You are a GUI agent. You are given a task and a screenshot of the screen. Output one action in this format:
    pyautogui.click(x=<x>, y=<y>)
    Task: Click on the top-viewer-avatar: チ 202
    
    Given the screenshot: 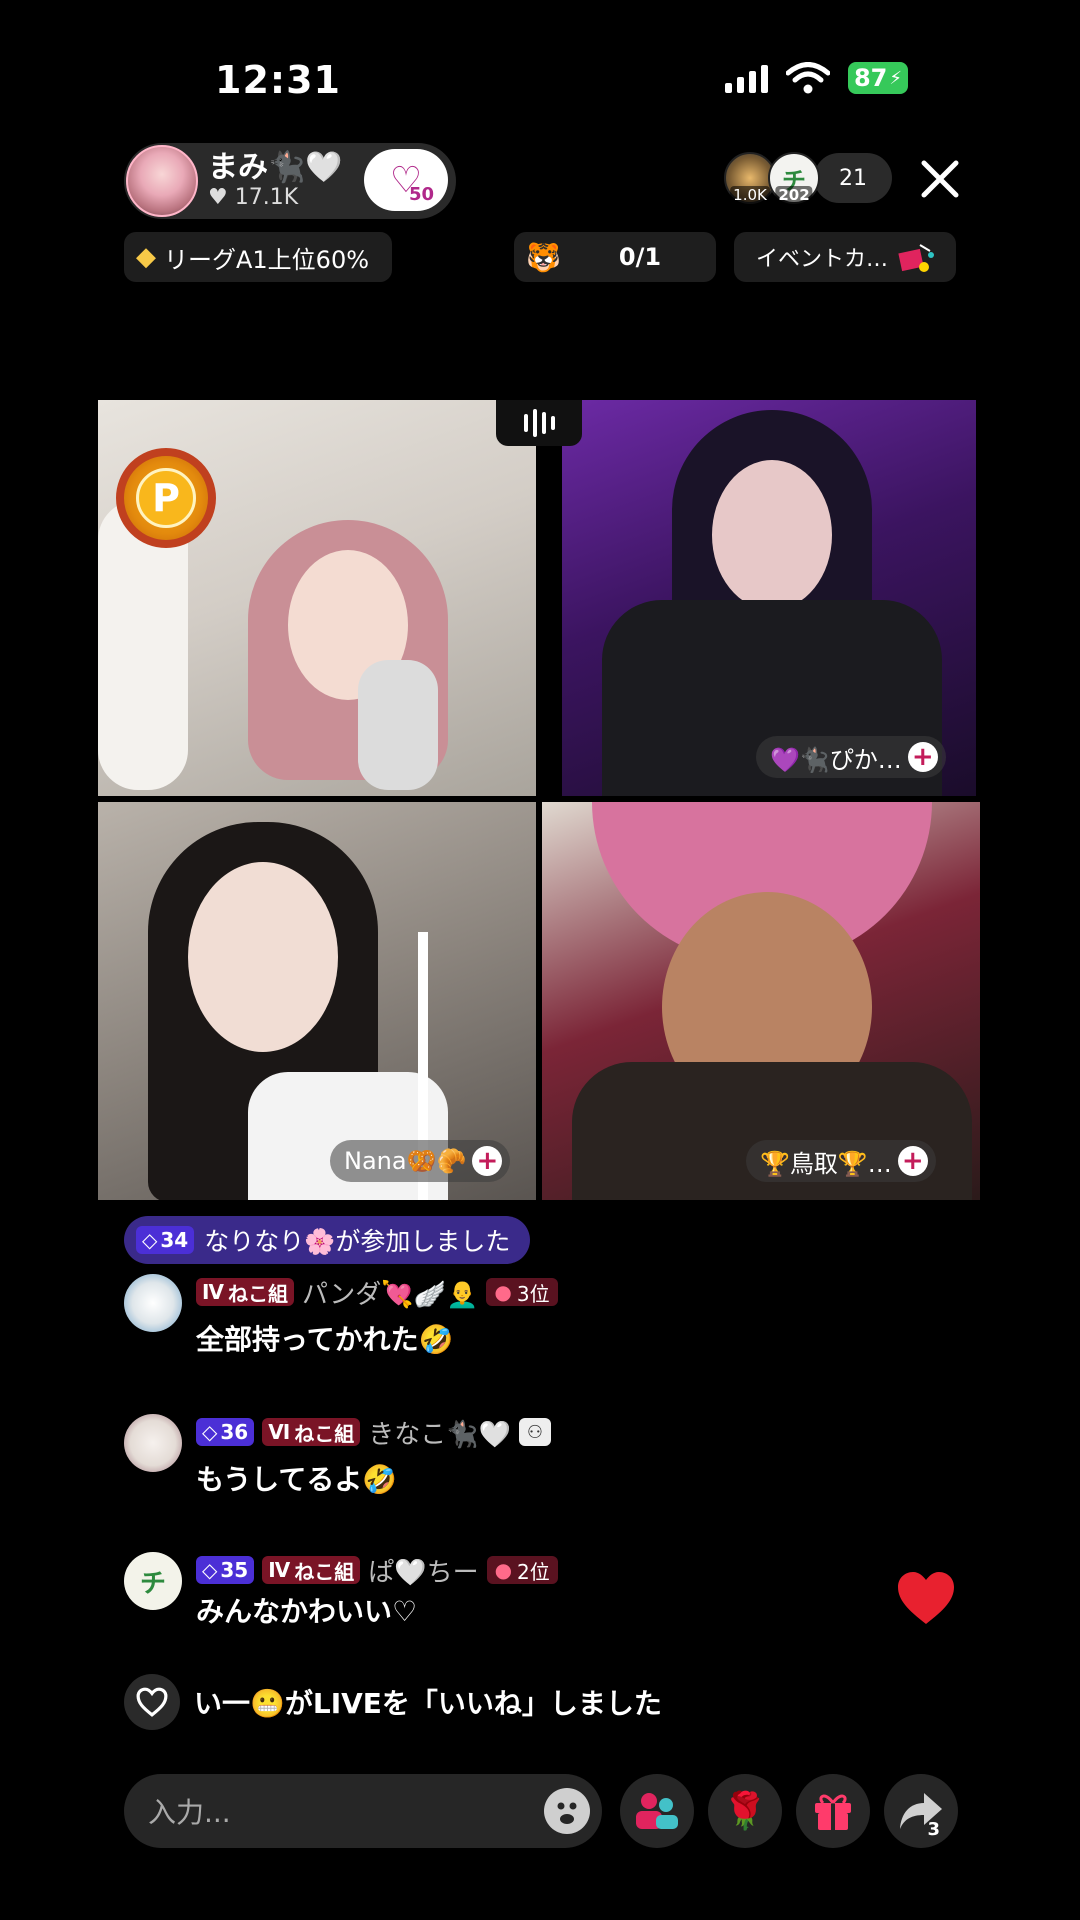 What is the action you would take?
    pyautogui.click(x=794, y=178)
    